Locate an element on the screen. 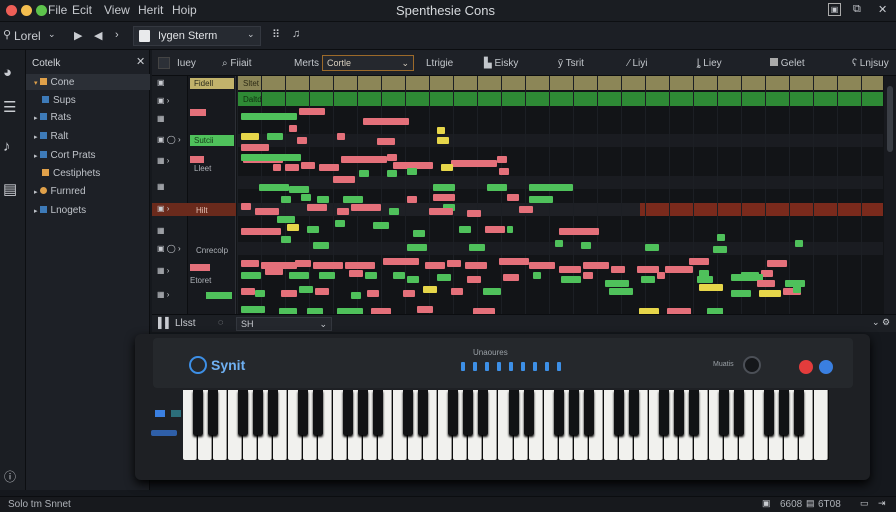  music-note-icon: ♫ is located at coordinates (296, 34).